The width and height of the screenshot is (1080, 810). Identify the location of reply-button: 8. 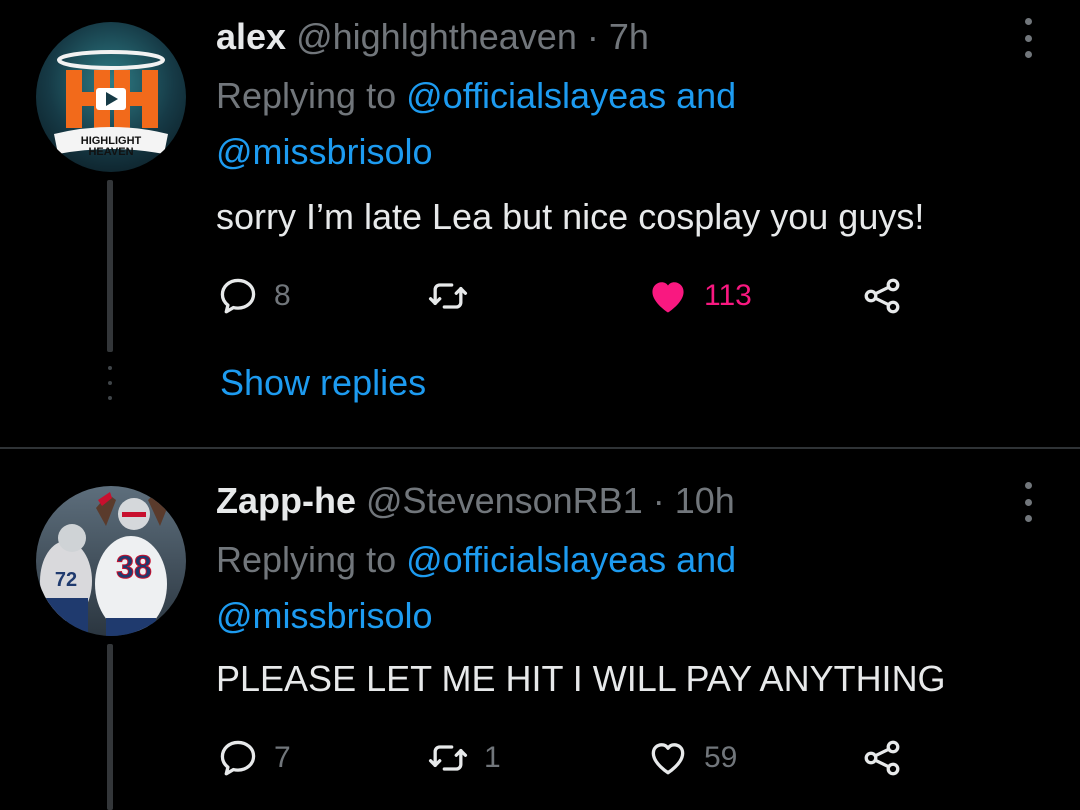
(253, 296).